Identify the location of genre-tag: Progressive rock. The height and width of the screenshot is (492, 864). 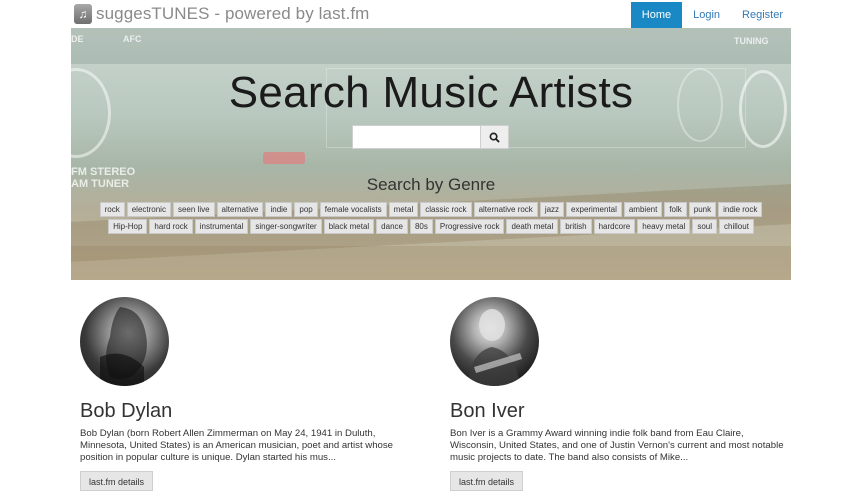
(469, 226).